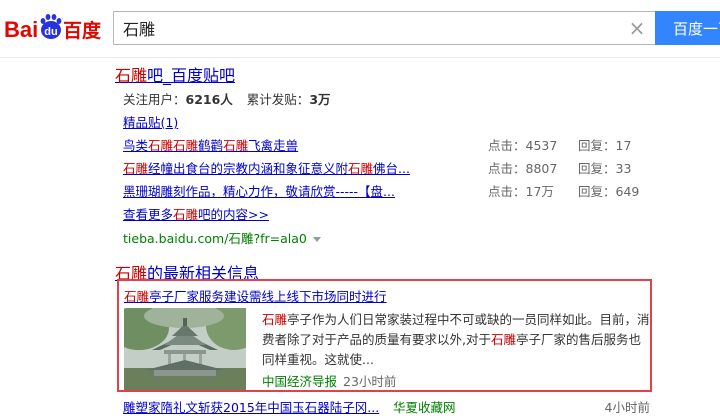 This screenshot has width=720, height=418. Describe the element at coordinates (50, 32) in the screenshot. I see `logo-text-du: du` at that location.